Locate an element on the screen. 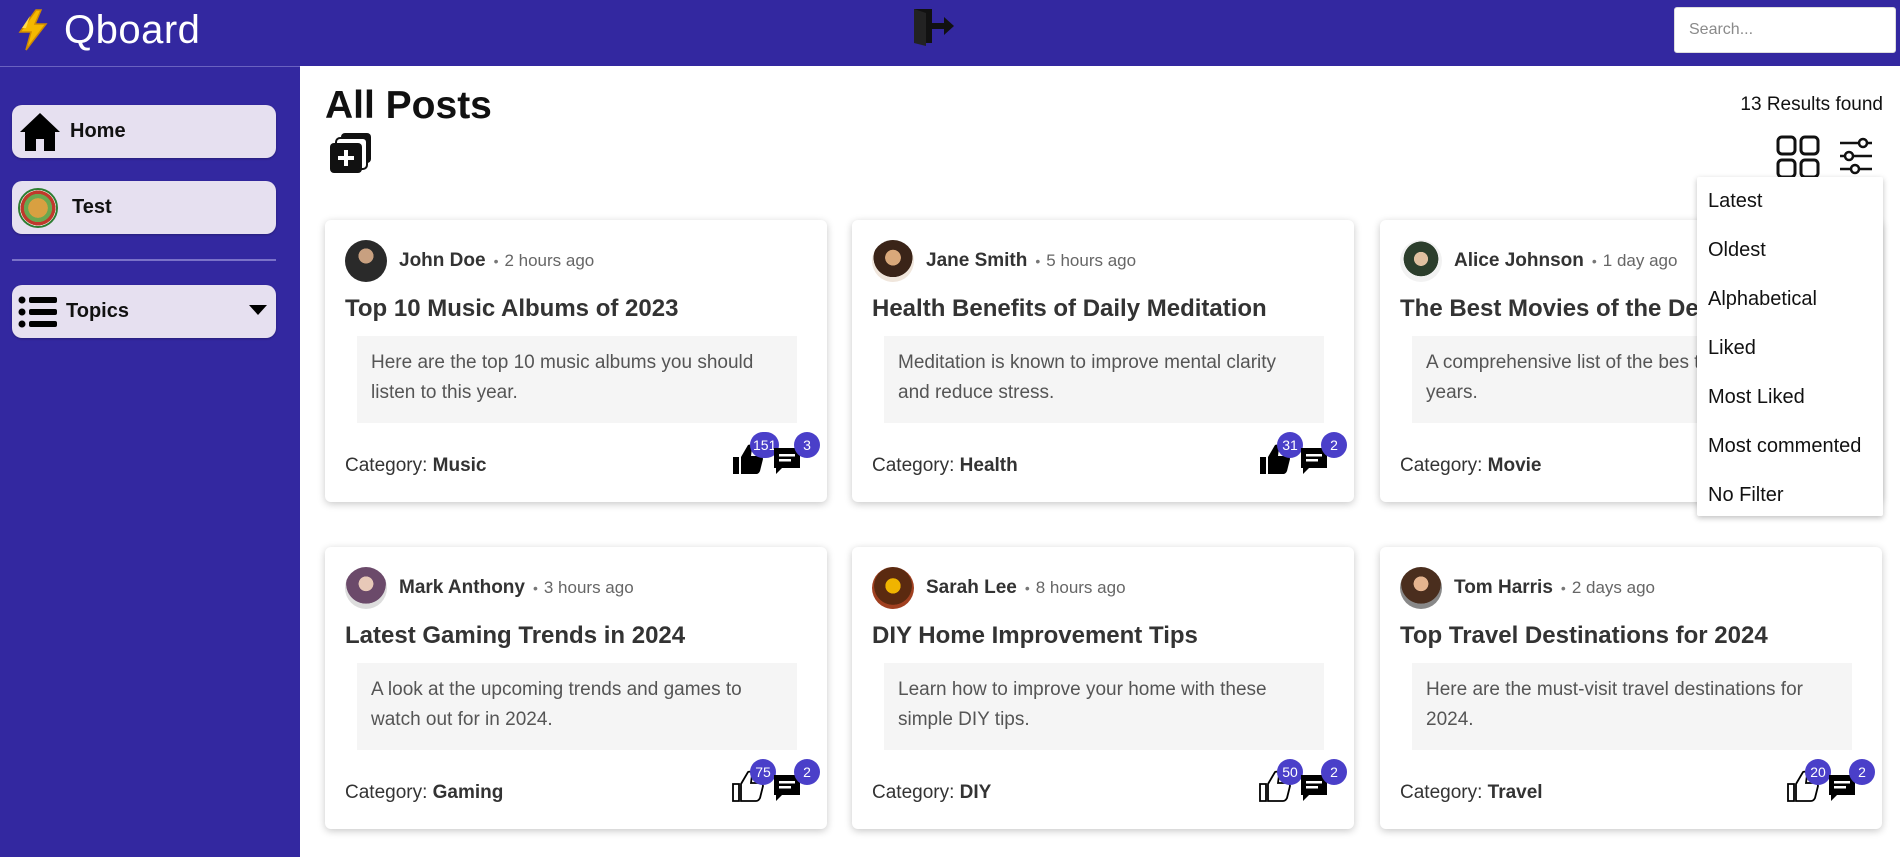  sidebar-item-label: Home is located at coordinates (98, 131).